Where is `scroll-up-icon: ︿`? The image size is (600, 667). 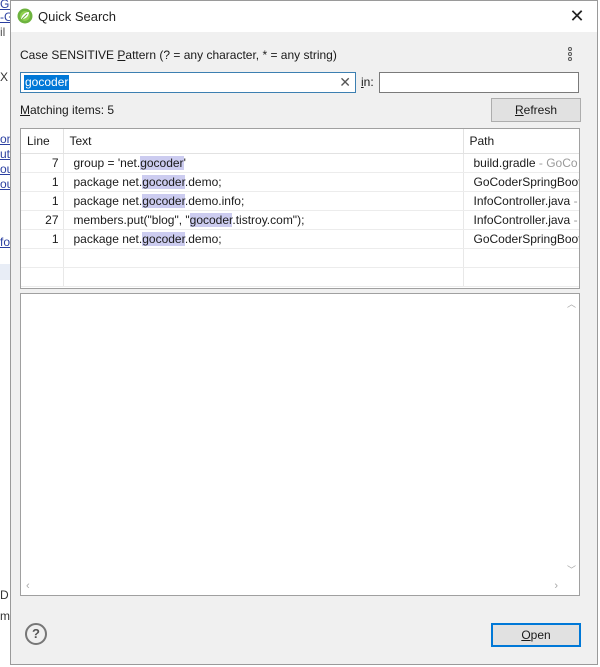
scroll-up-icon: ︿ is located at coordinates (571, 303).